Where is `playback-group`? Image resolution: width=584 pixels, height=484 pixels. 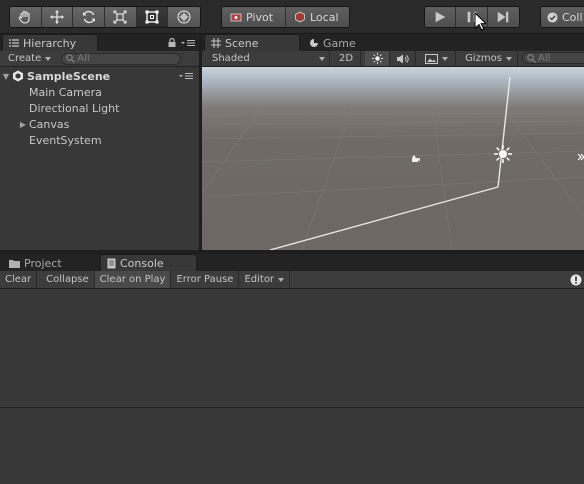
playback-group is located at coordinates (472, 17).